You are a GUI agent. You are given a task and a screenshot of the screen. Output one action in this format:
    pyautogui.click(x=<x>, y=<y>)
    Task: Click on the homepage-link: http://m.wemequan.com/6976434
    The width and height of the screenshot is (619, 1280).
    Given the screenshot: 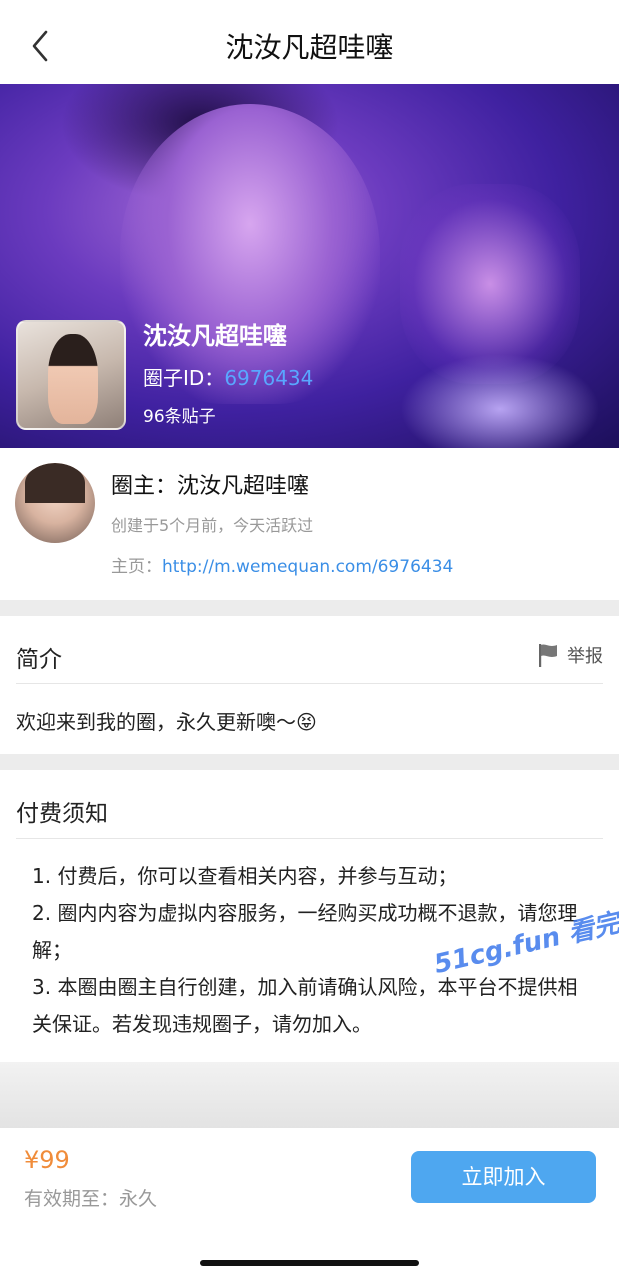 What is the action you would take?
    pyautogui.click(x=307, y=567)
    